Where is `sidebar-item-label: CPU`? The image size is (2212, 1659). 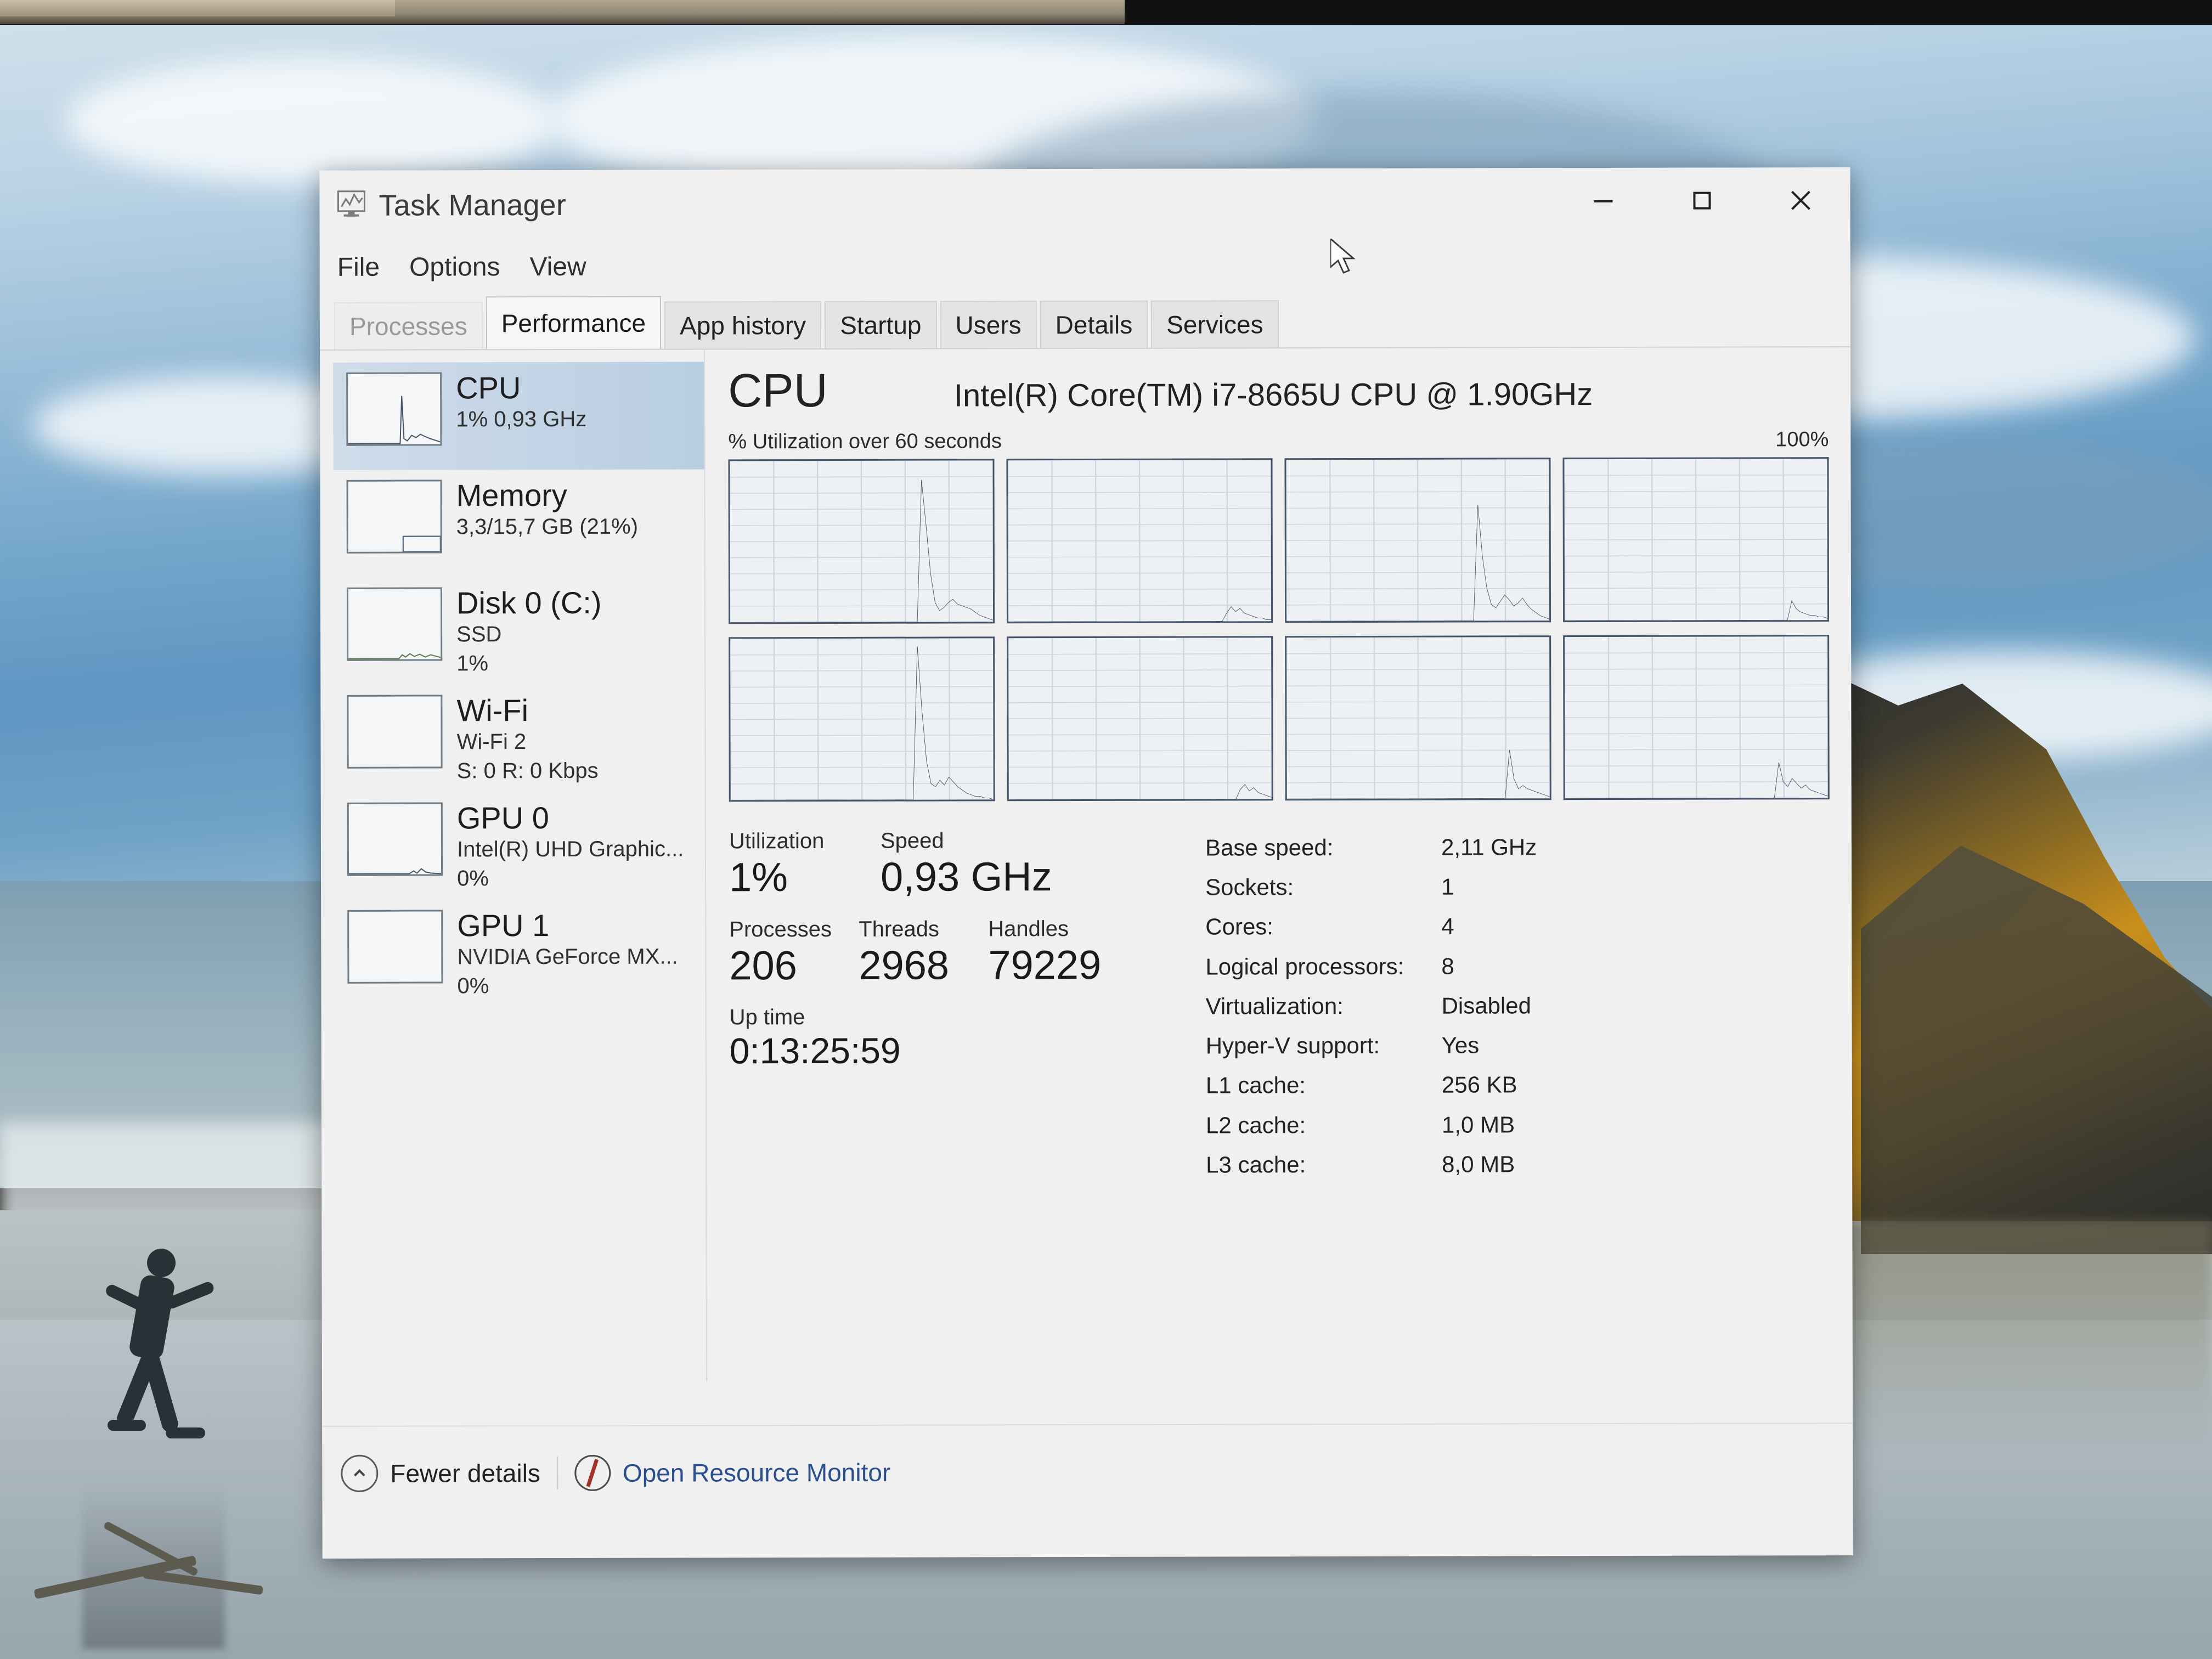
sidebar-item-label: CPU is located at coordinates (489, 387).